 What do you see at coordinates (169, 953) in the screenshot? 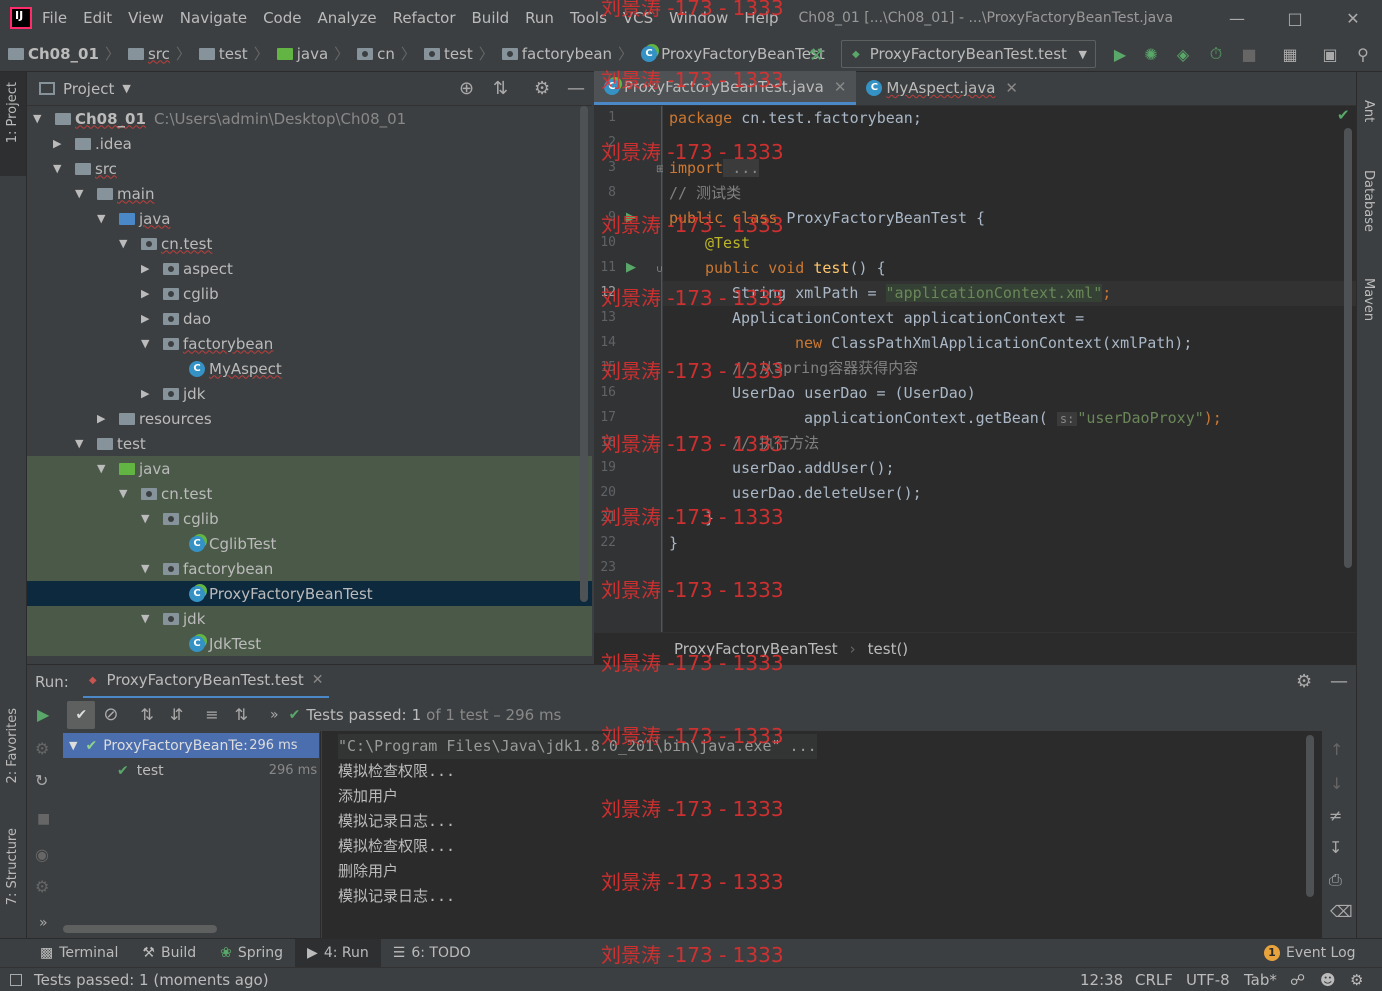
I see `tool-tab-build: ⚒ Build` at bounding box center [169, 953].